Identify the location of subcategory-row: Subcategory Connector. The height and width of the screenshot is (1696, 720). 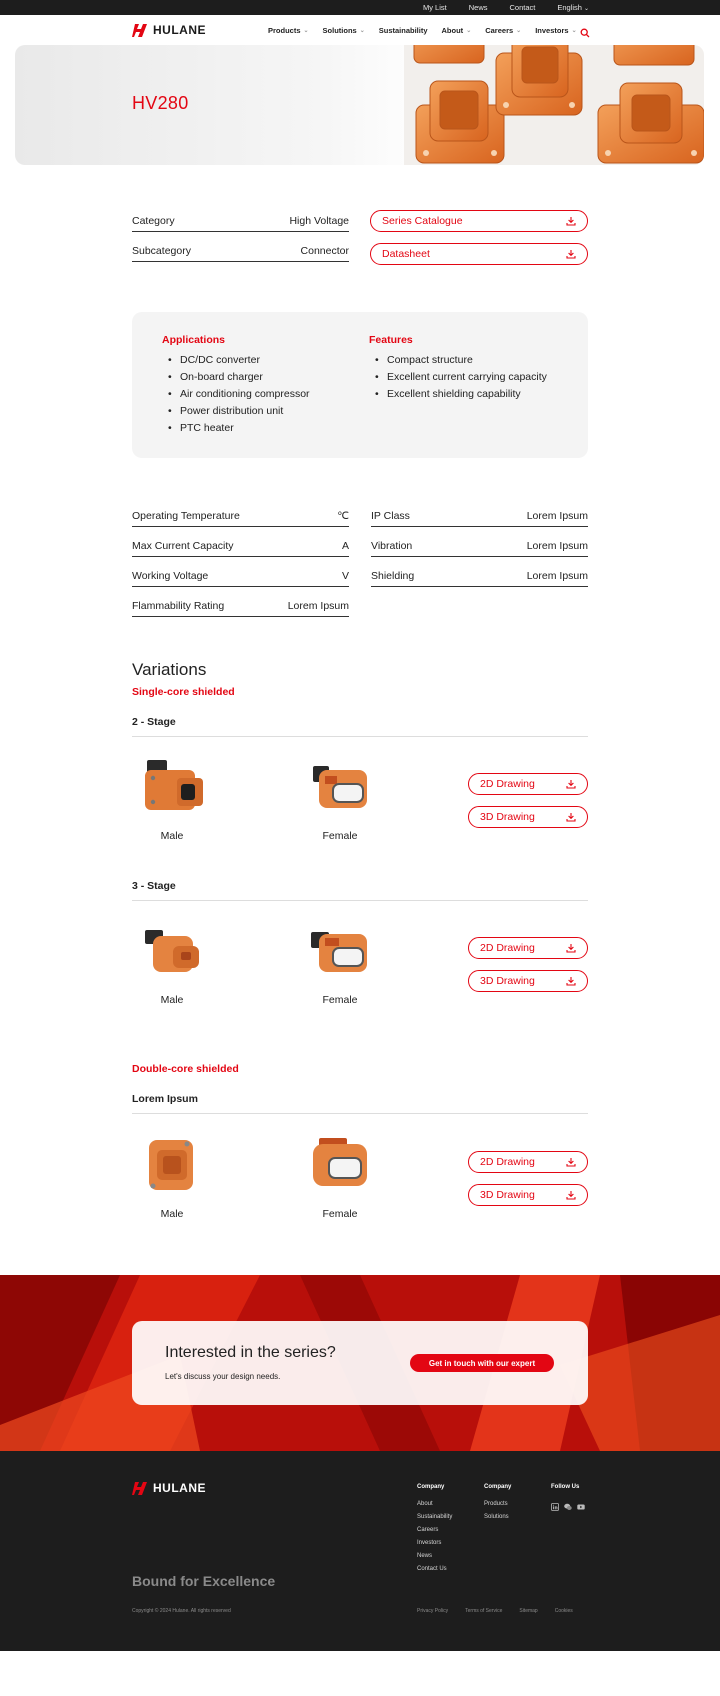
(240, 251).